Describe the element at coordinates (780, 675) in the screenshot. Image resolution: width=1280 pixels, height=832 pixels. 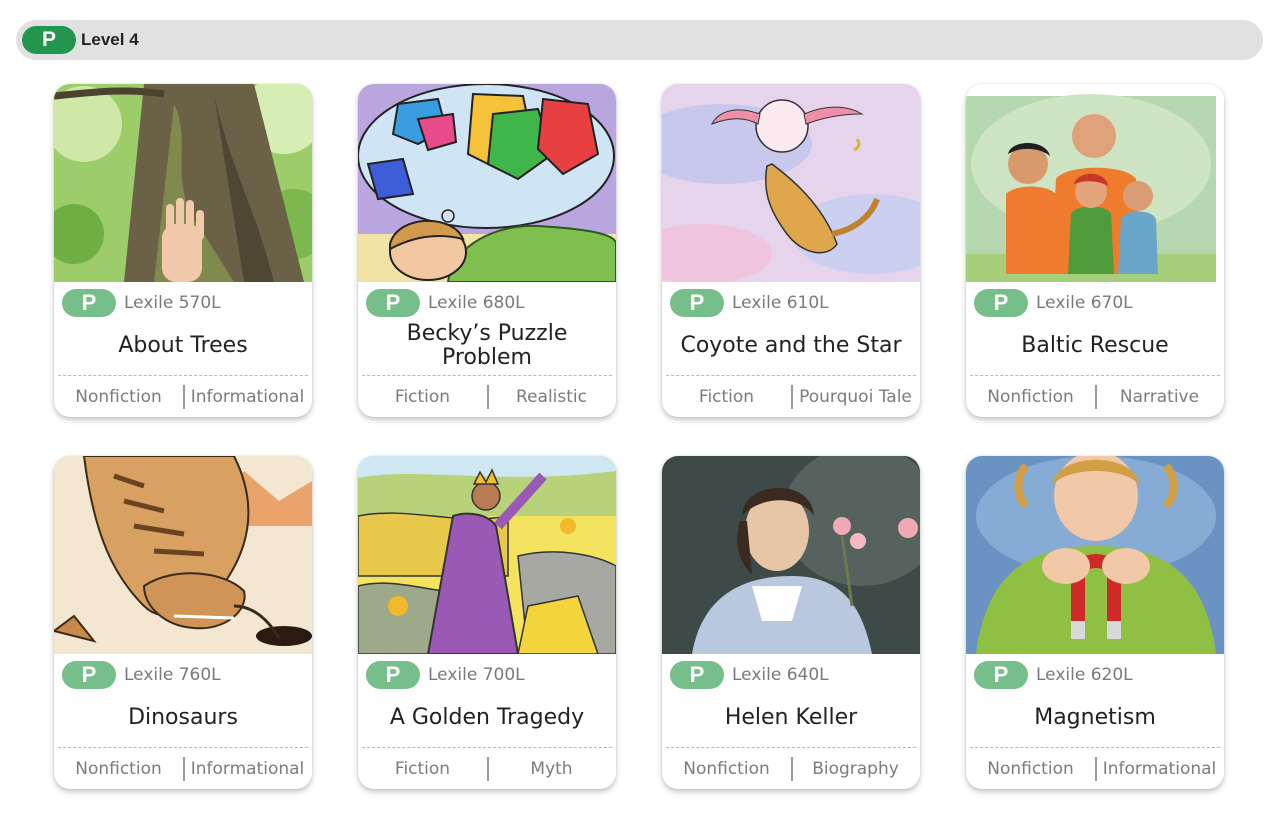
I see `lexile-level: Lexile 640L` at that location.